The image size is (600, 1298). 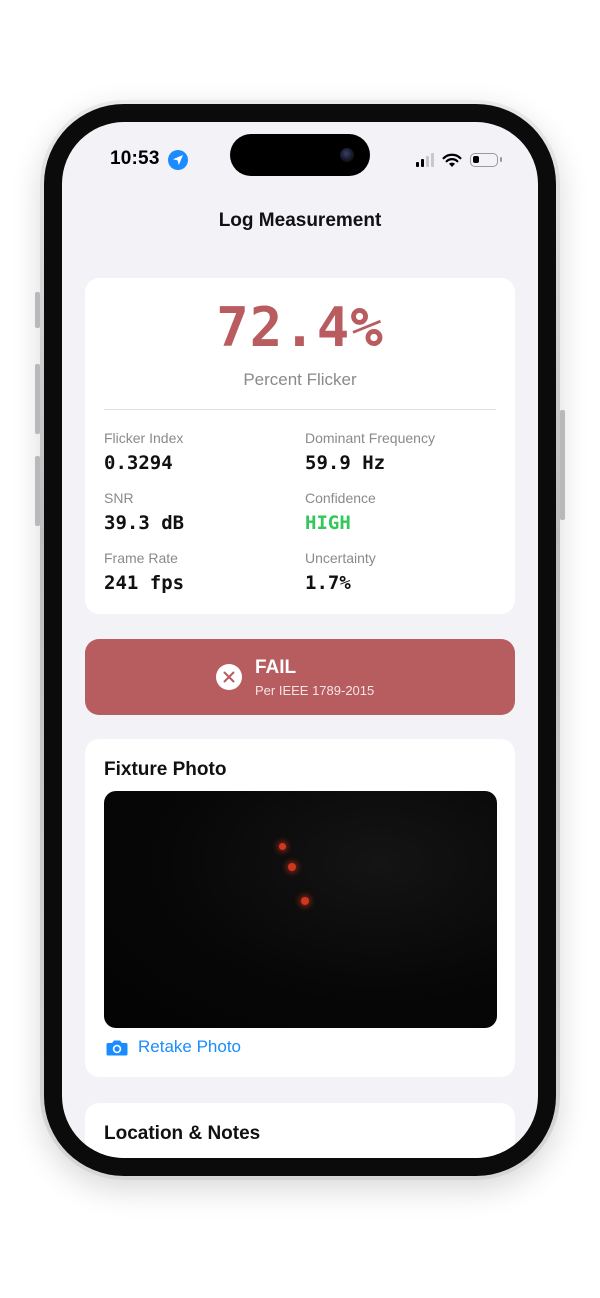 I want to click on metric-value: 39.3 dB, so click(x=144, y=523).